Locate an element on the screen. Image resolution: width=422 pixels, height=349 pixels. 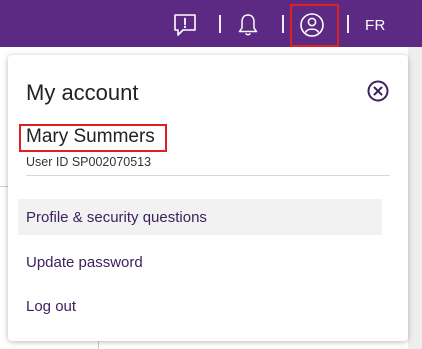
close-icon is located at coordinates (378, 91).